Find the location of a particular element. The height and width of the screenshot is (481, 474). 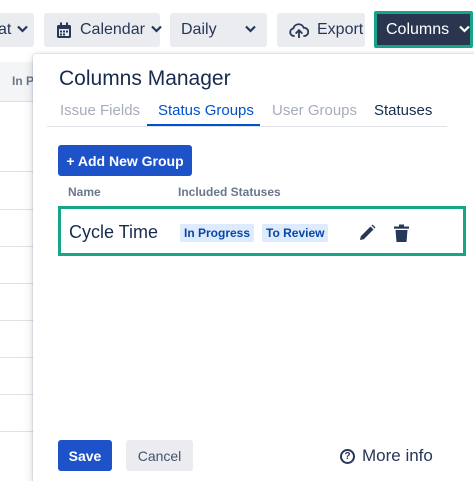

background-table: In P is located at coordinates (18, 271).